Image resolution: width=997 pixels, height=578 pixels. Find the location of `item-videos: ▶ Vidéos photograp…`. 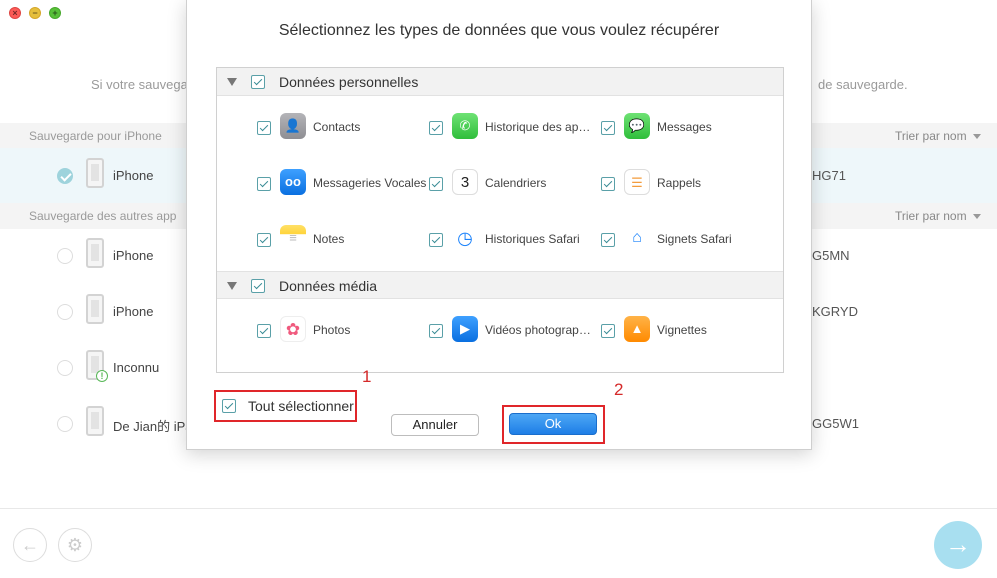

item-videos: ▶ Vidéos photograp… is located at coordinates (514, 331).